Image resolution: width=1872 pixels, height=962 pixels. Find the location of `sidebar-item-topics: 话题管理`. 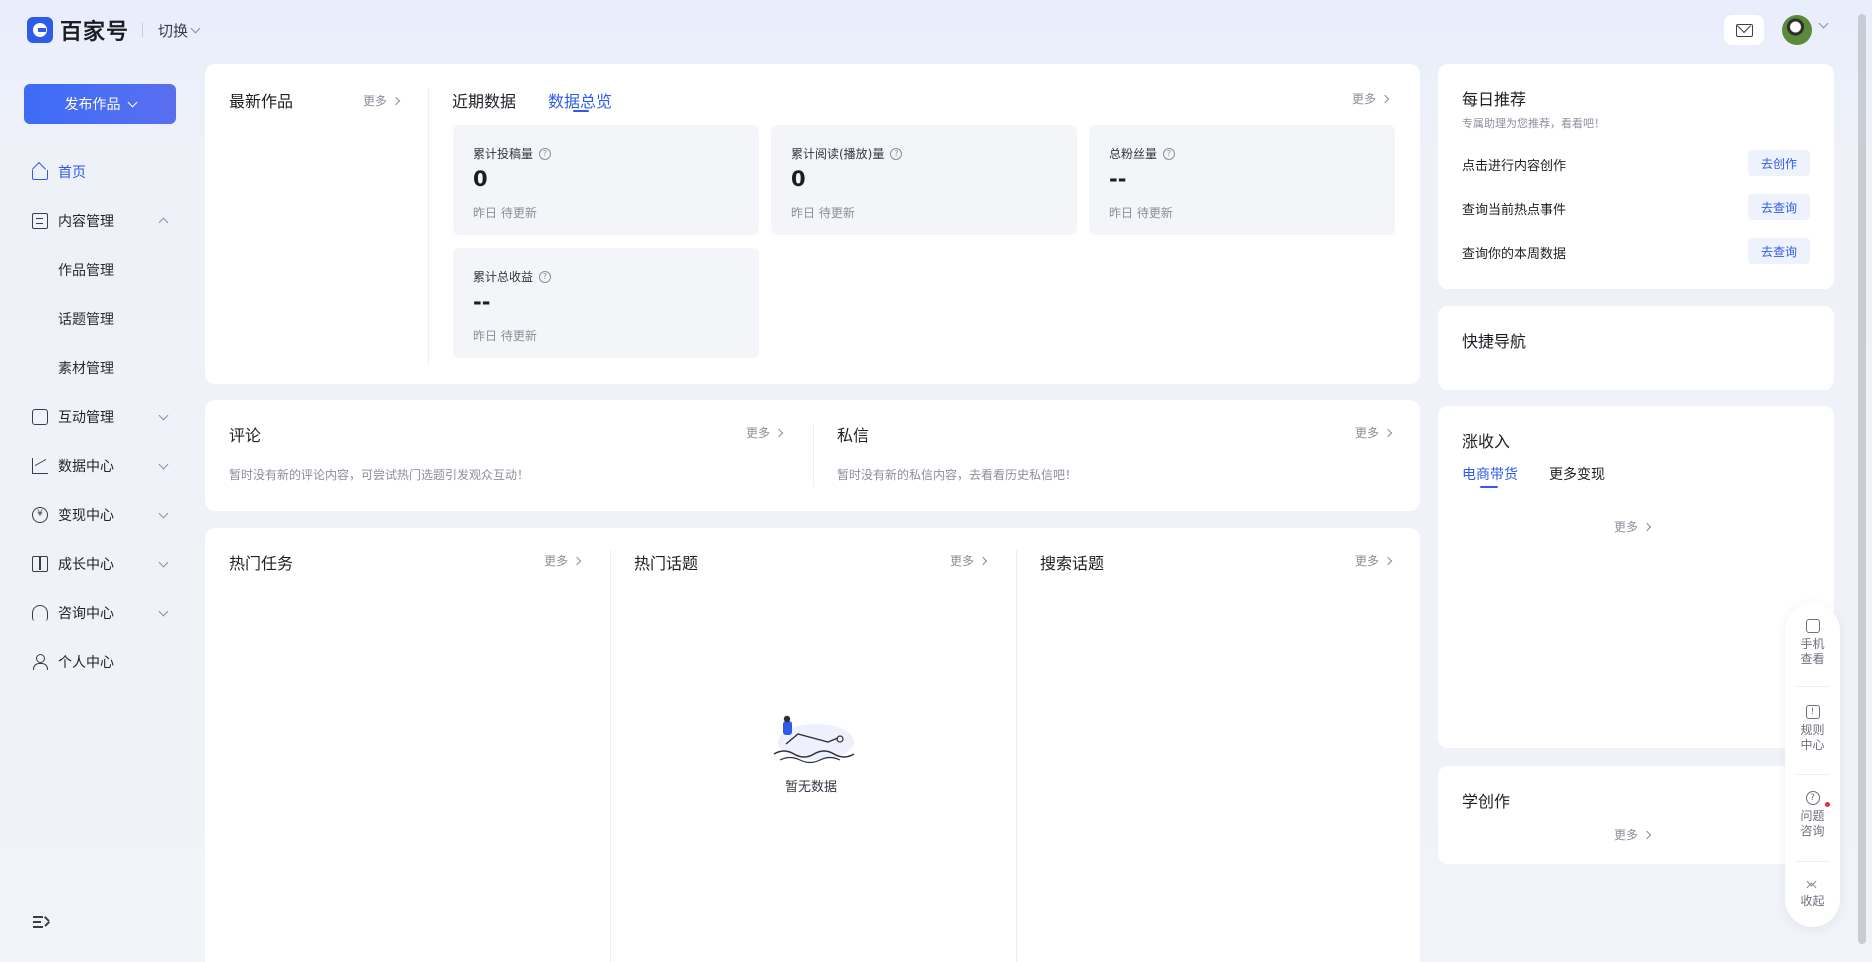

sidebar-item-topics: 话题管理 is located at coordinates (86, 319).